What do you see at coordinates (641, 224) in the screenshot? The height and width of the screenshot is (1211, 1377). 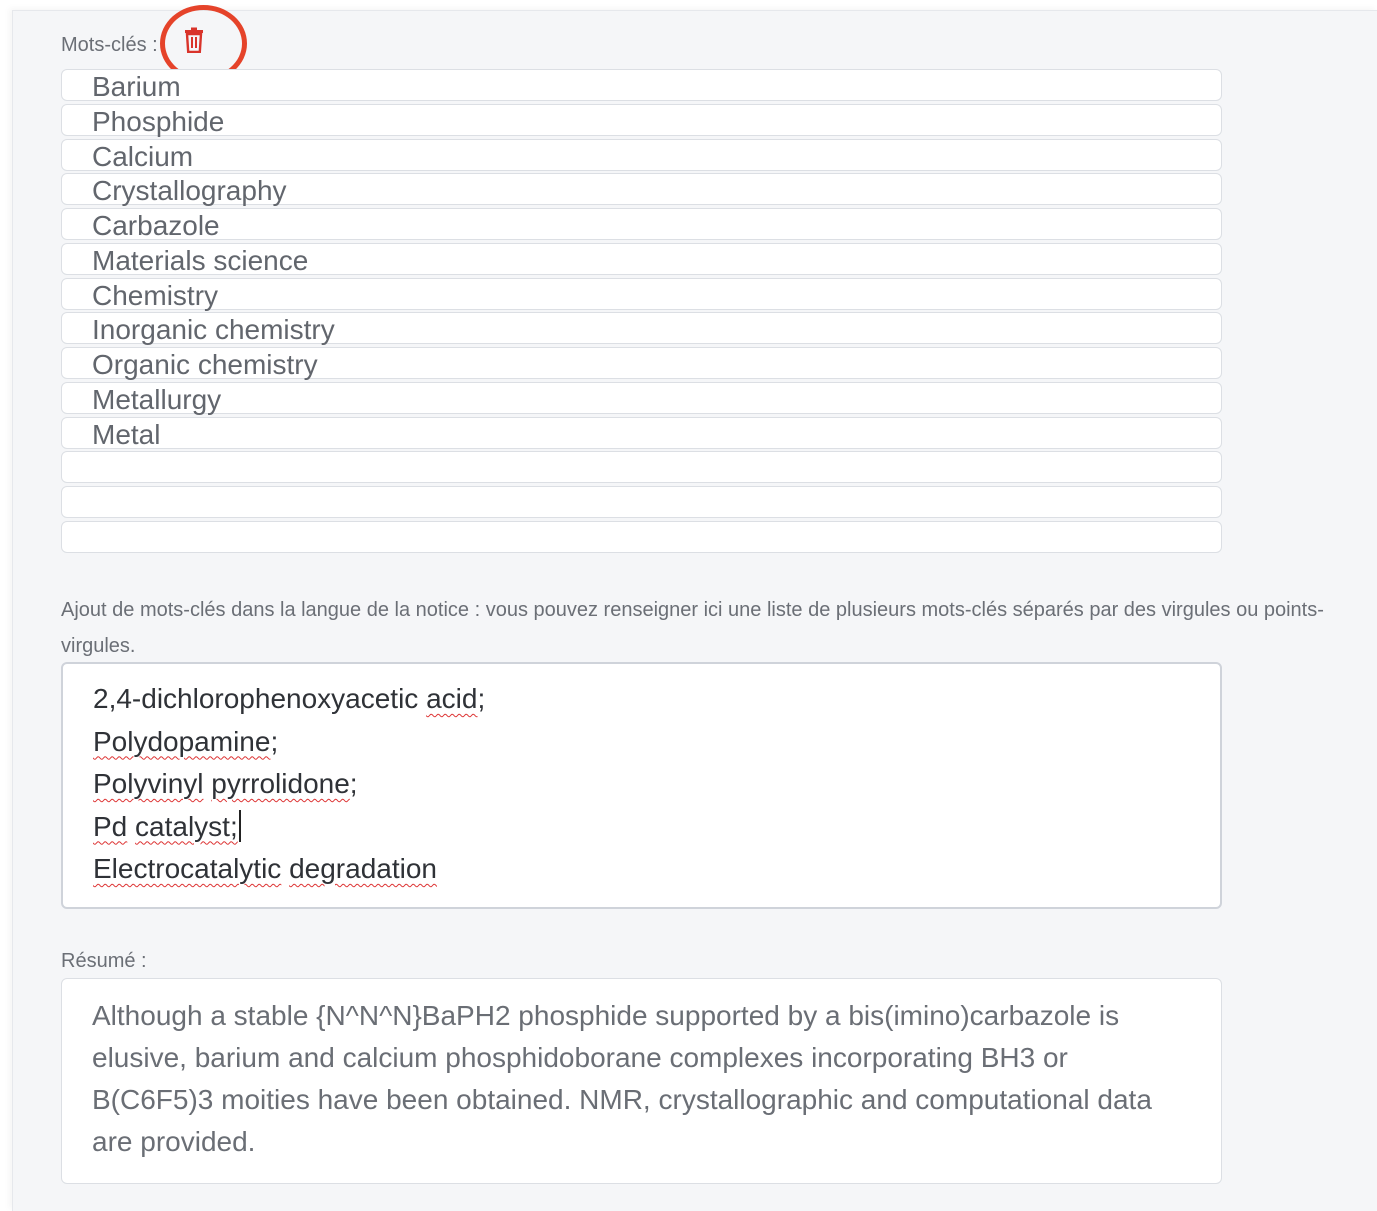 I see `keyword-input: Carbazole` at bounding box center [641, 224].